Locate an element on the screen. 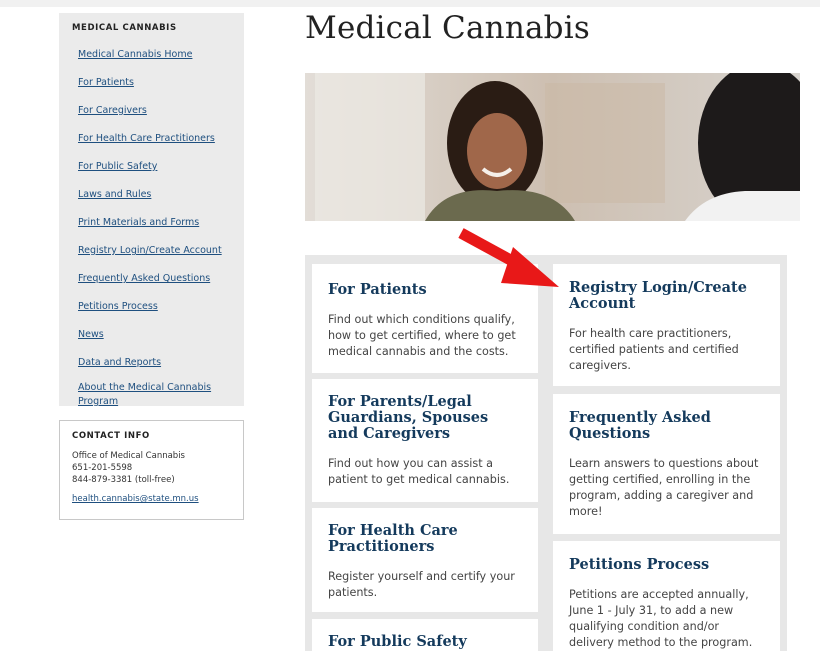  top-bar is located at coordinates (410, 3).